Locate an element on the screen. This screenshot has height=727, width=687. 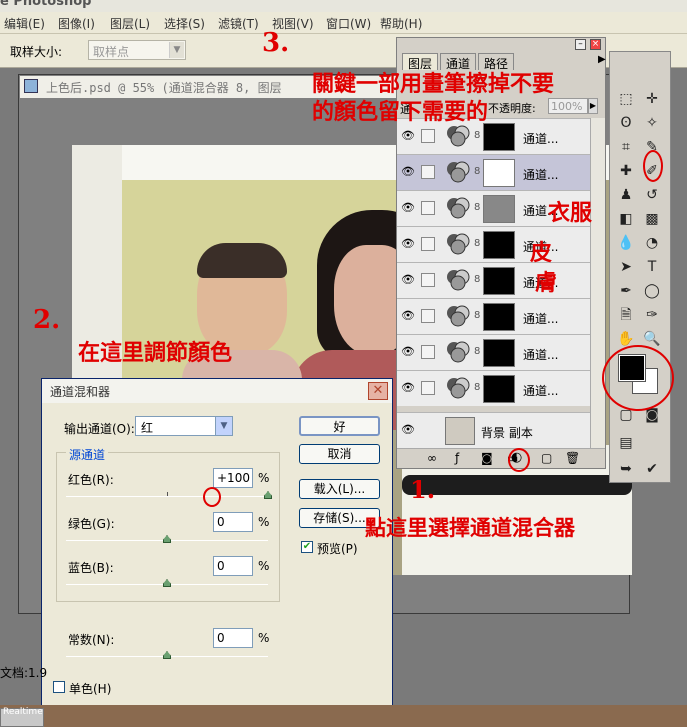
close-icon: ✕ is located at coordinates (378, 391).